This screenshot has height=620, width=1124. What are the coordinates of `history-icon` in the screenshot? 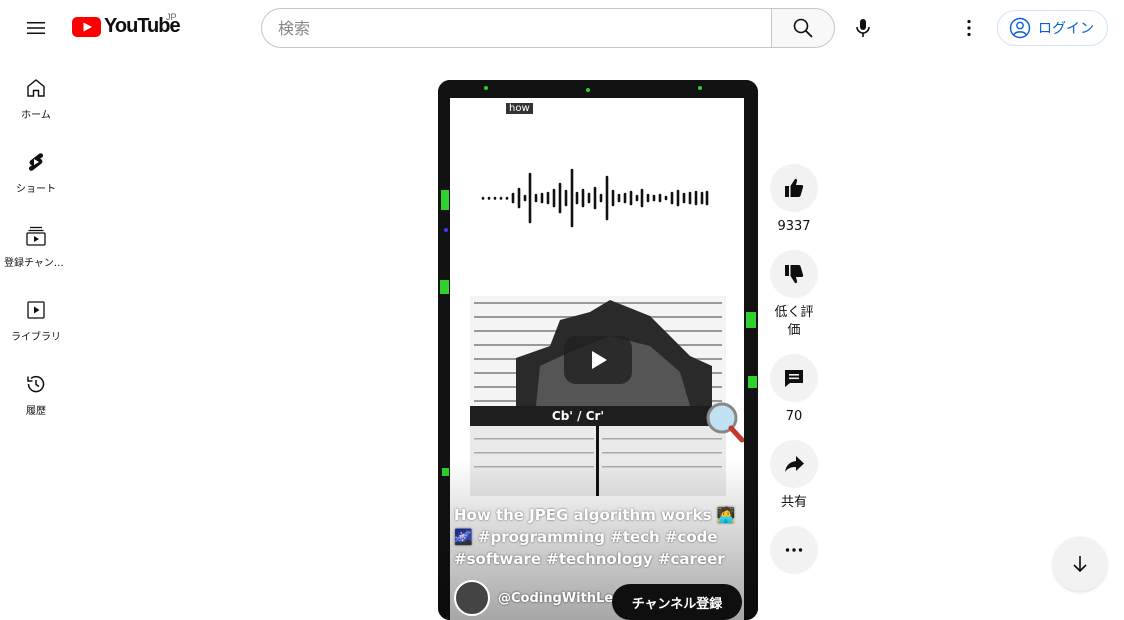 It's located at (36, 384).